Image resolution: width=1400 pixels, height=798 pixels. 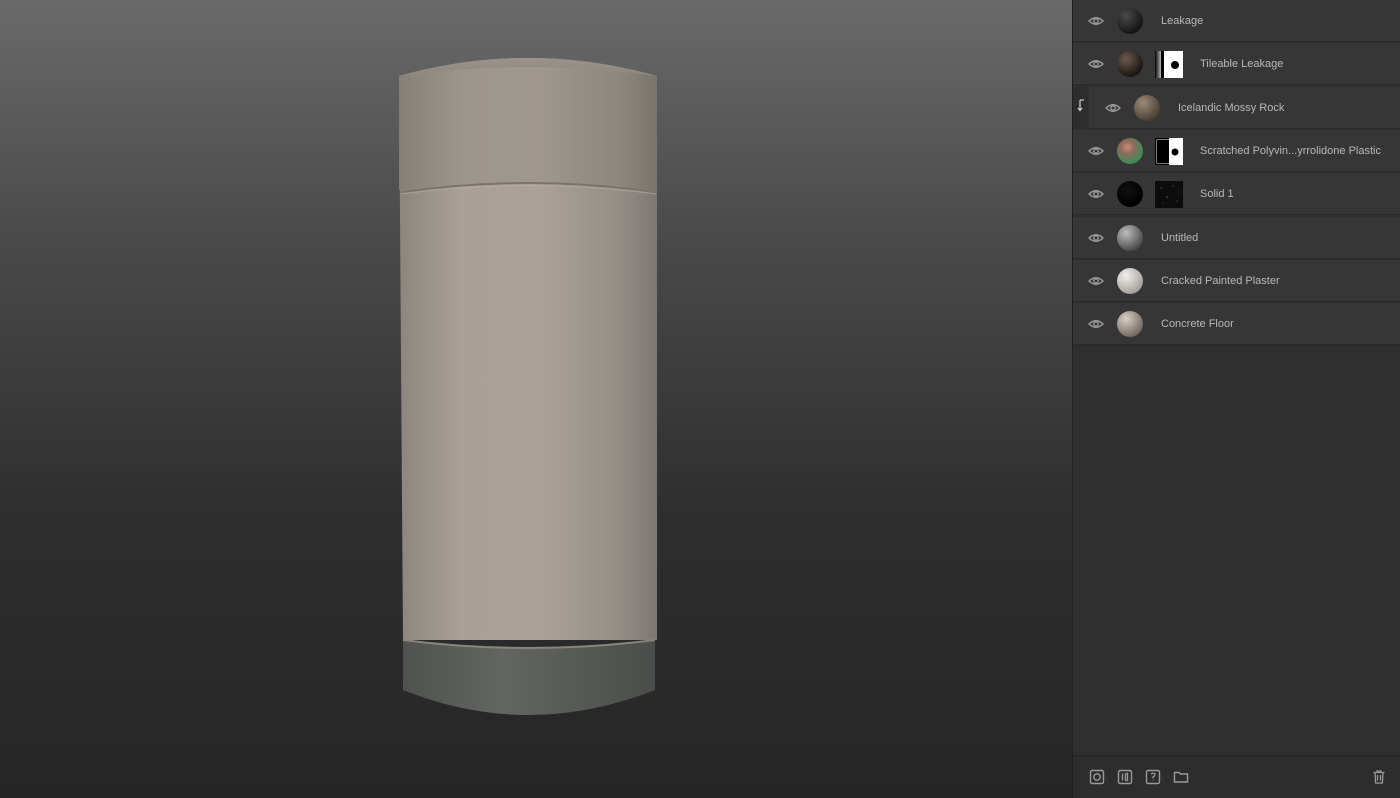 I want to click on add-material-icon, so click(x=1097, y=777).